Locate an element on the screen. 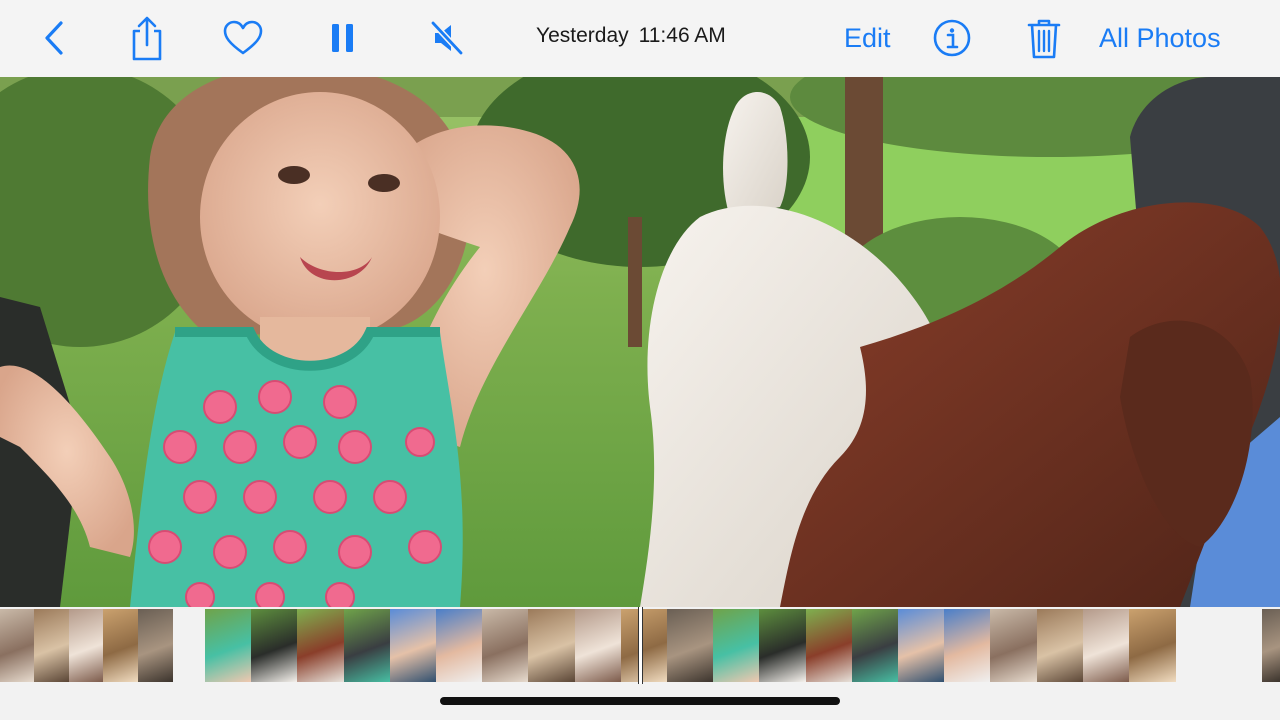 The width and height of the screenshot is (1280, 720). share-button is located at coordinates (147, 38).